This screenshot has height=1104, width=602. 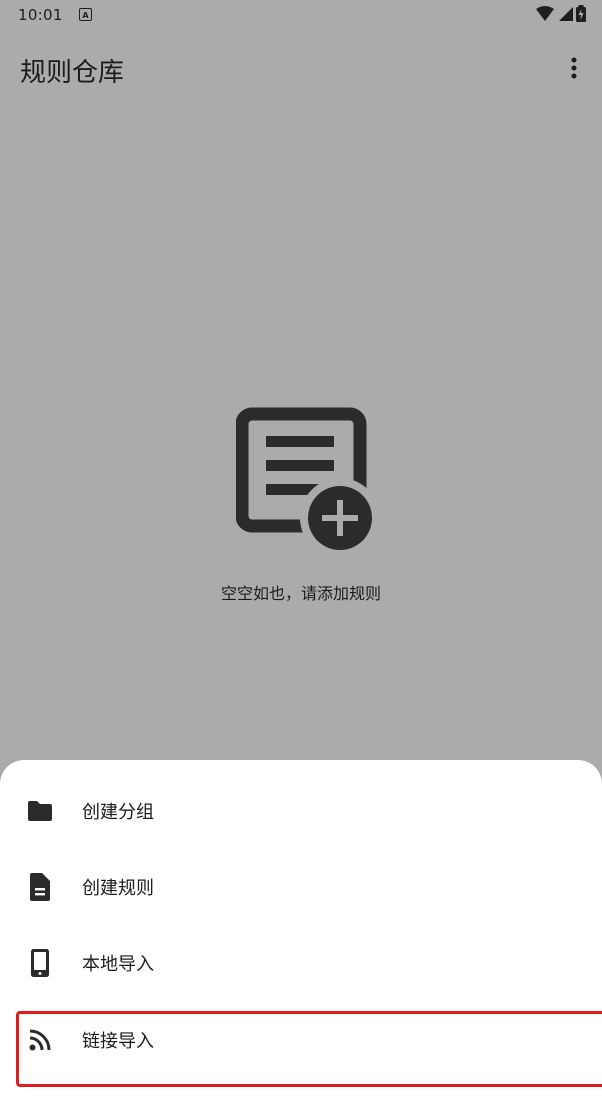 What do you see at coordinates (40, 887) in the screenshot?
I see `document-icon` at bounding box center [40, 887].